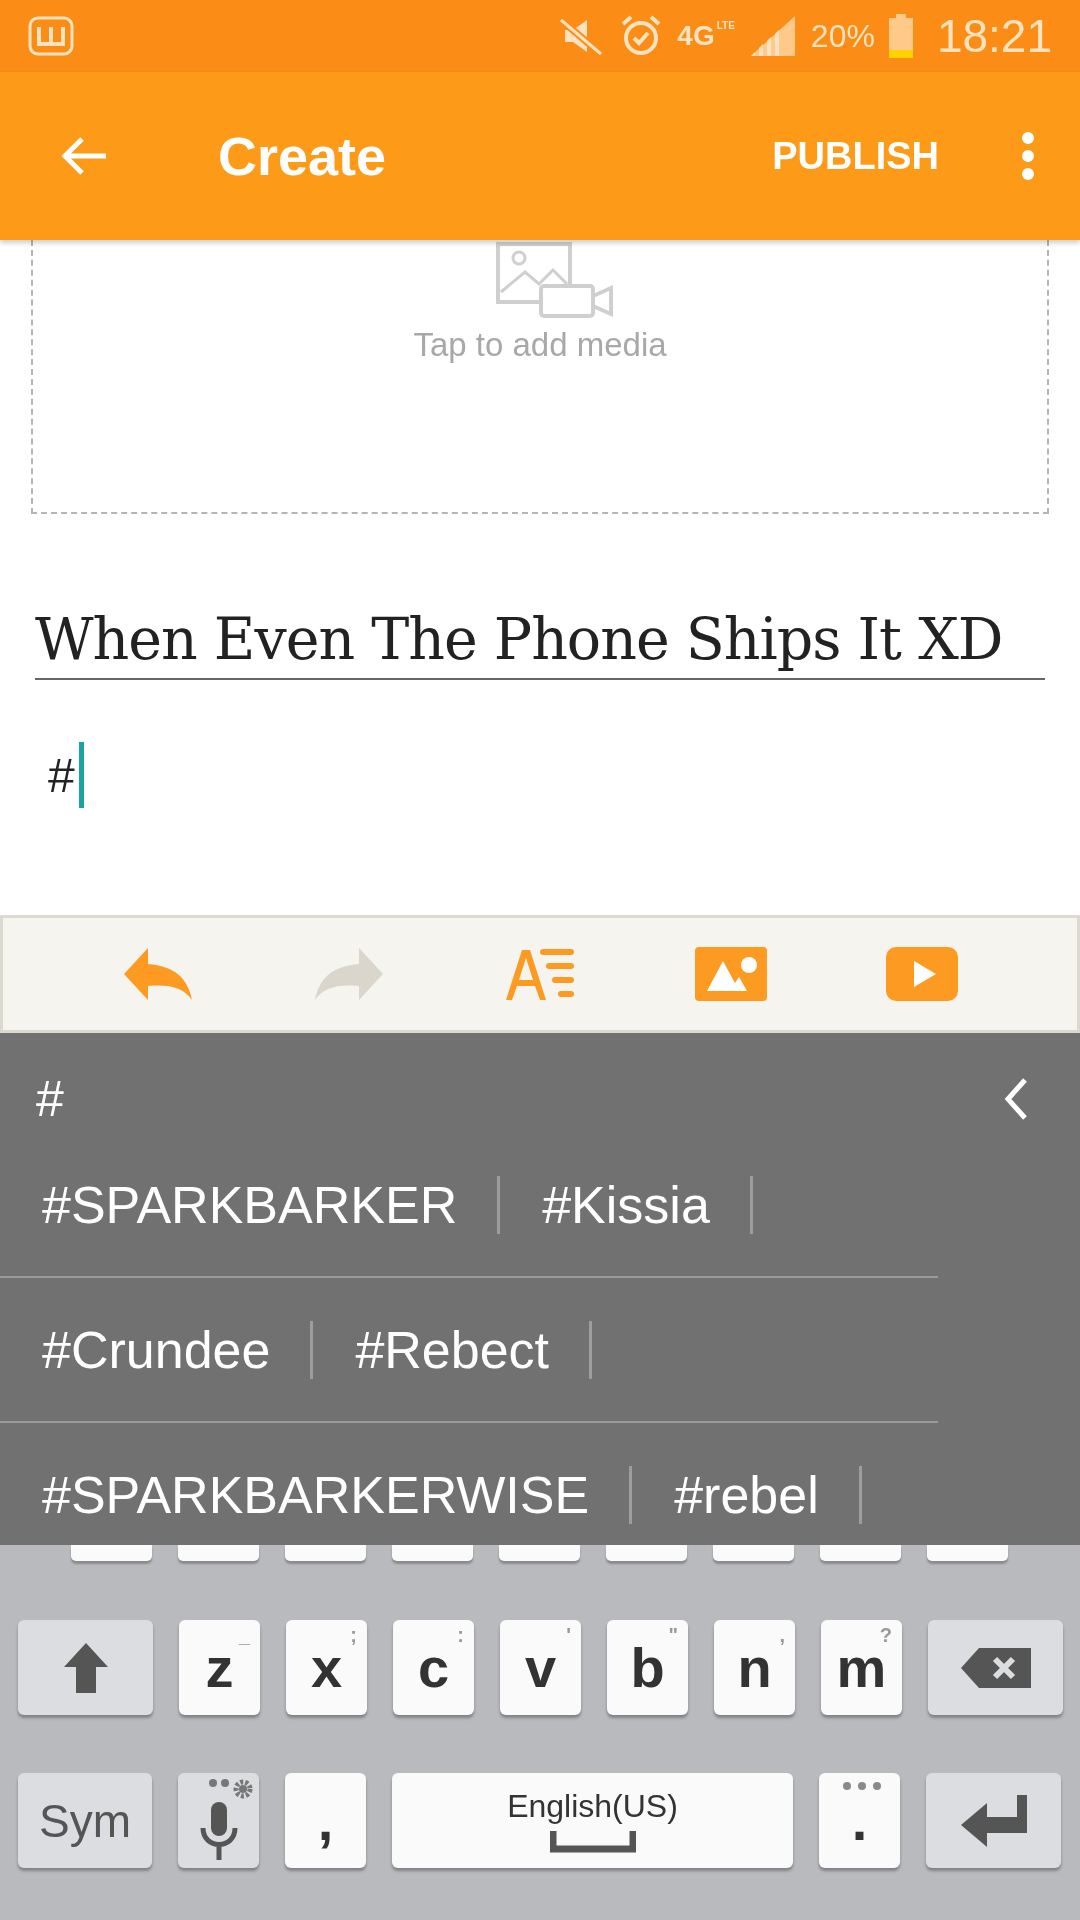 The height and width of the screenshot is (1920, 1080). I want to click on space-bar-icon, so click(592, 1842).